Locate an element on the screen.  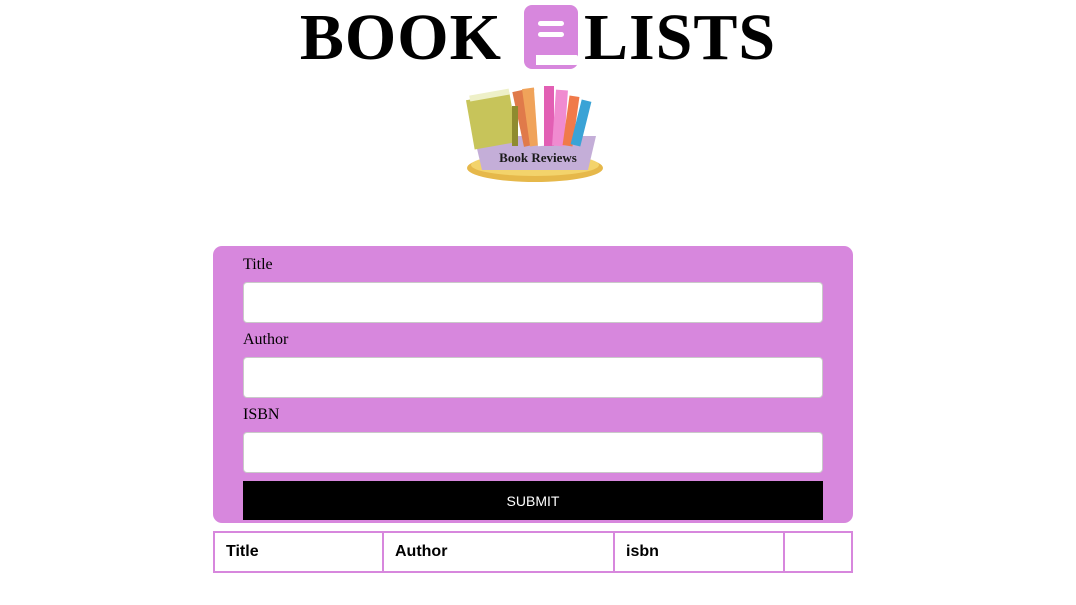
column-header-title: Title is located at coordinates (298, 552).